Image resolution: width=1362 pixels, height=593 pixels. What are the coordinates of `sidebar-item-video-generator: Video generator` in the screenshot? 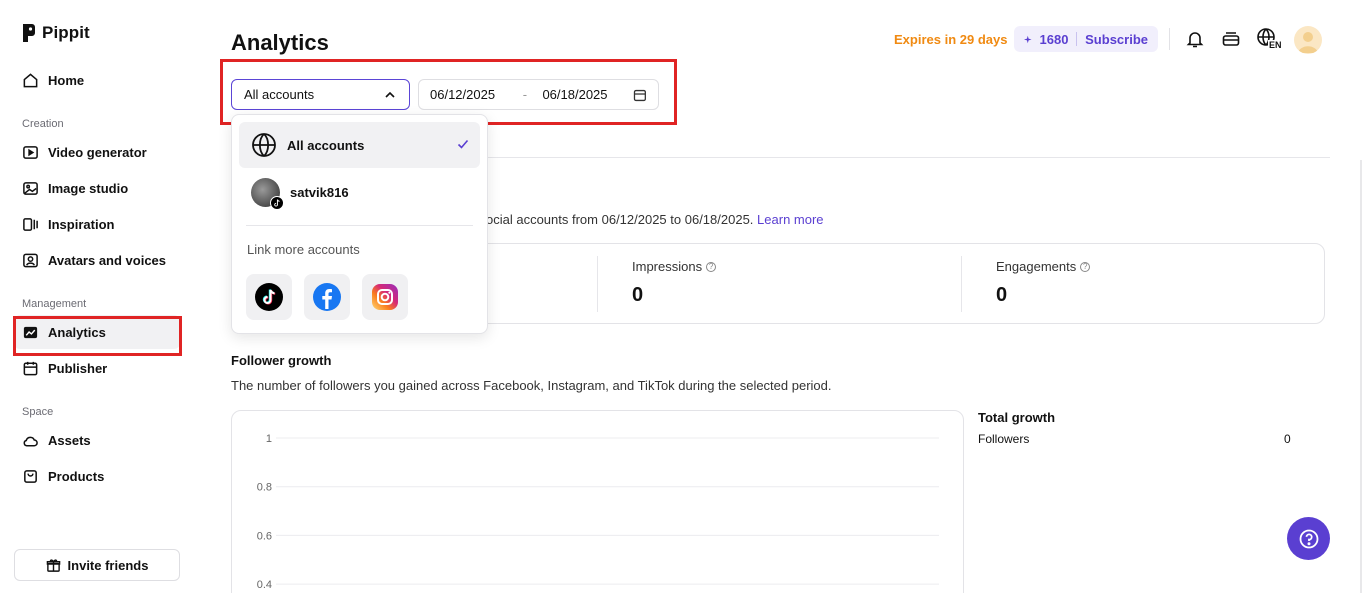 It's located at (97, 152).